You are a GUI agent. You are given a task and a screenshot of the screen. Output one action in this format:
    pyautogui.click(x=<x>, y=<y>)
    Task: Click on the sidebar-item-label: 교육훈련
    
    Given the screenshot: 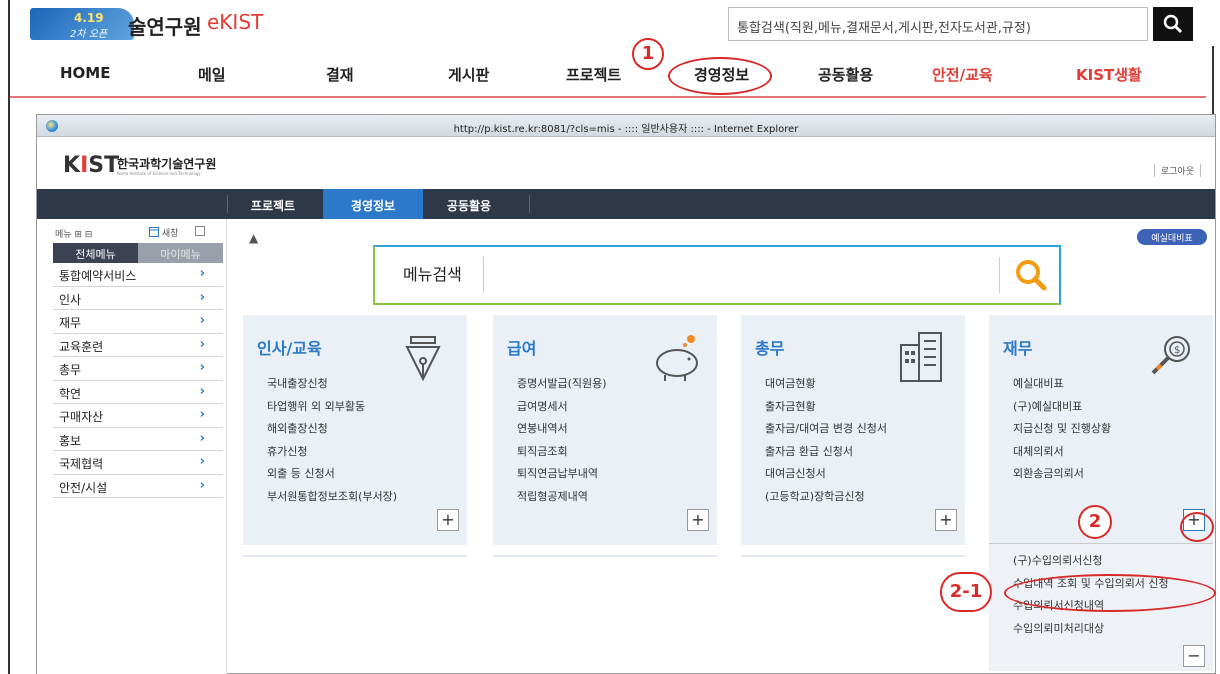 What is the action you would take?
    pyautogui.click(x=81, y=346)
    